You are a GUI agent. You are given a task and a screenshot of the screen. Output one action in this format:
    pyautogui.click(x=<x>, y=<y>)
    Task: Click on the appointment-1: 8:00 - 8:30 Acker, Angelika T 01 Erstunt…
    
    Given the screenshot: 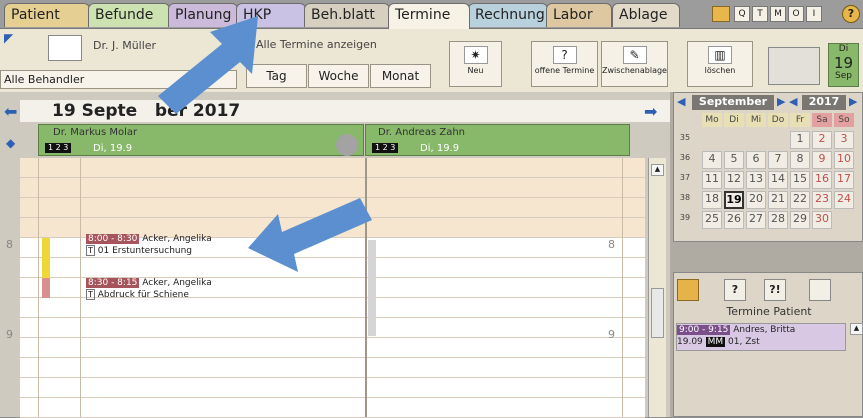 What is the action you would take?
    pyautogui.click(x=149, y=245)
    